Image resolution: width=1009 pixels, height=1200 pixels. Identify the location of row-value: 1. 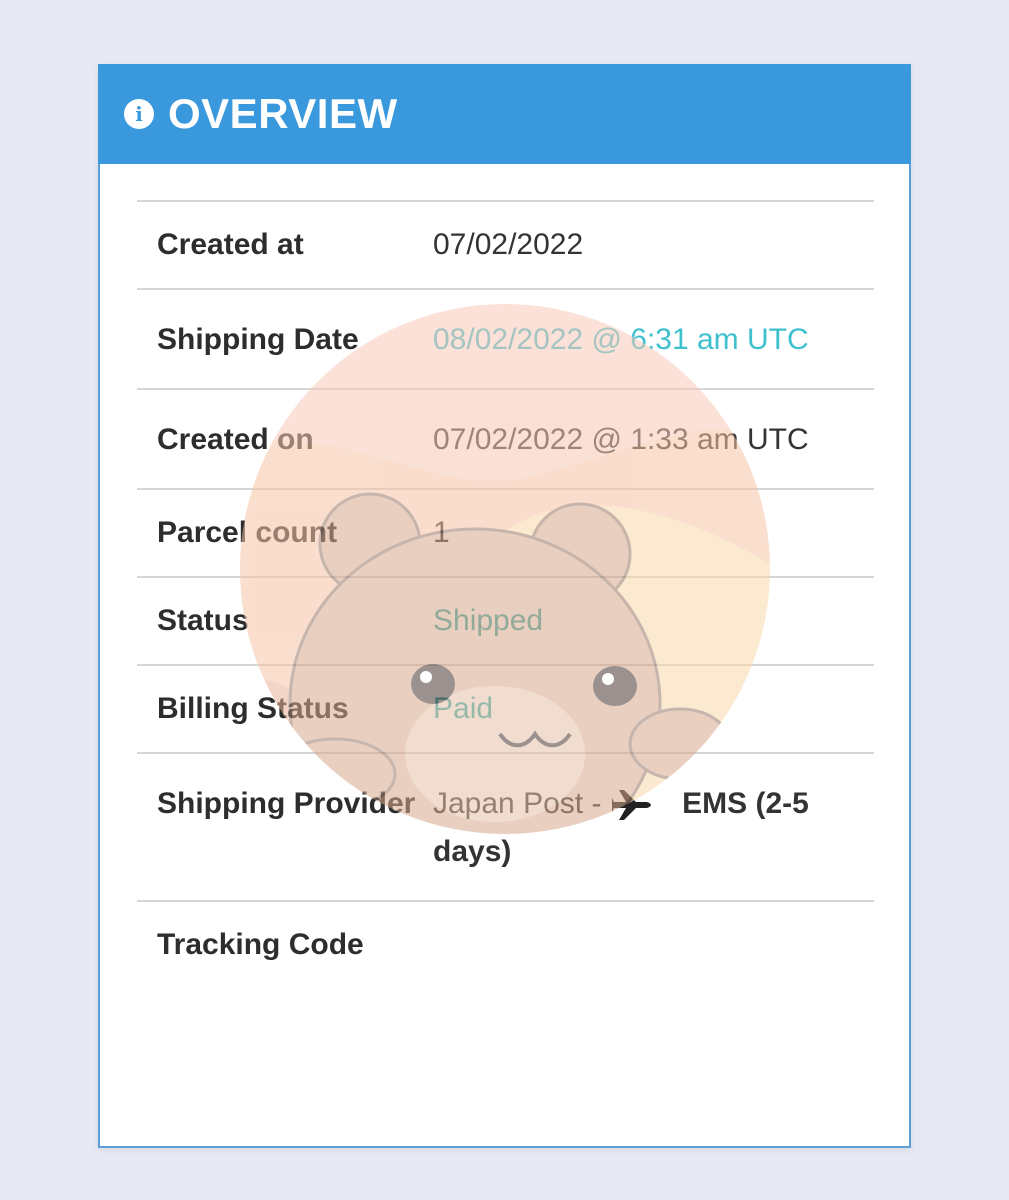
(441, 532).